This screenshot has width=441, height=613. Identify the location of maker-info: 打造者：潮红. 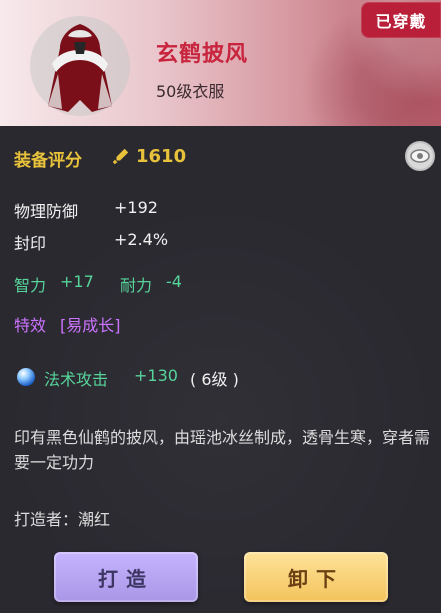
(62, 519).